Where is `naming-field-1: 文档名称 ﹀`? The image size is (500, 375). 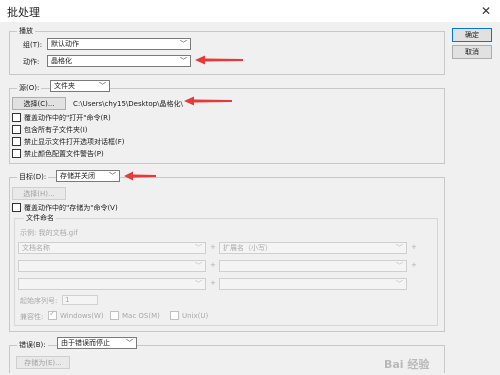 naming-field-1: 文档名称 ﹀ is located at coordinates (112, 248).